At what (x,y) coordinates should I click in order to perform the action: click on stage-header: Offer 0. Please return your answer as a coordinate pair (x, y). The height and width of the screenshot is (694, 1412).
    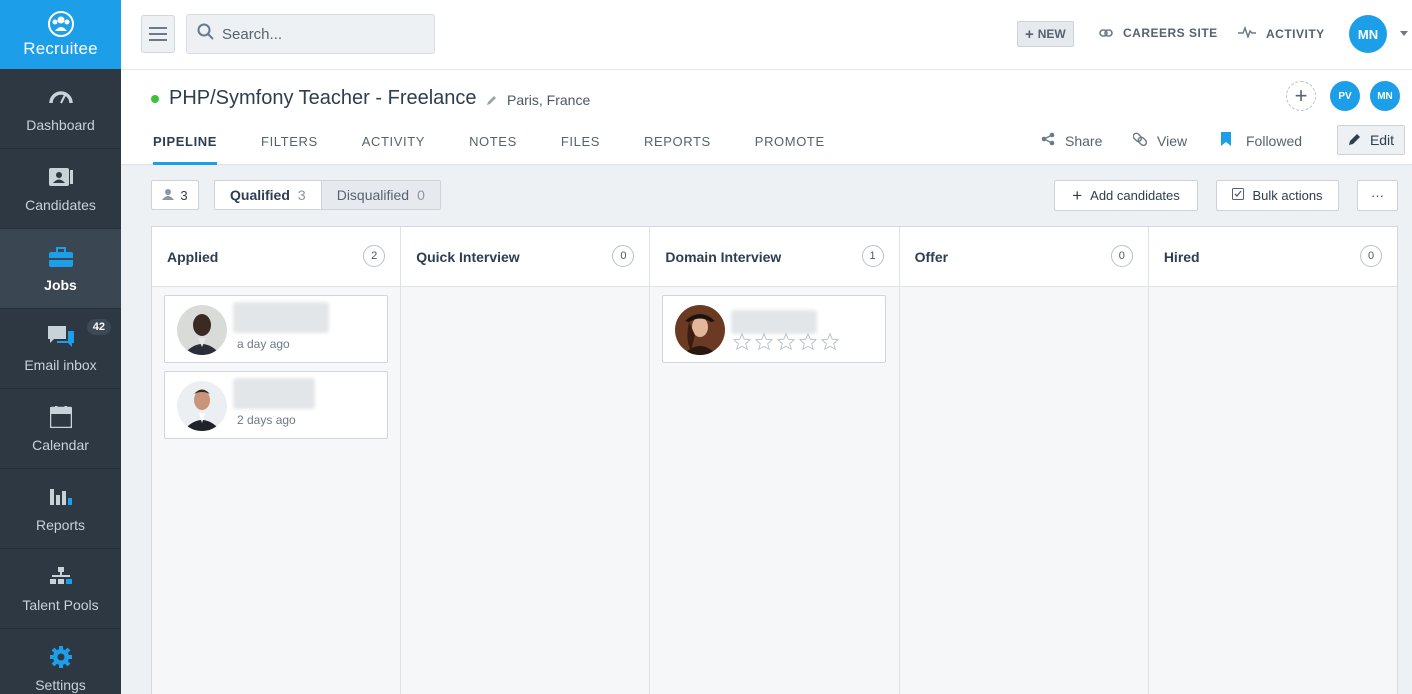
    Looking at the image, I should click on (1023, 257).